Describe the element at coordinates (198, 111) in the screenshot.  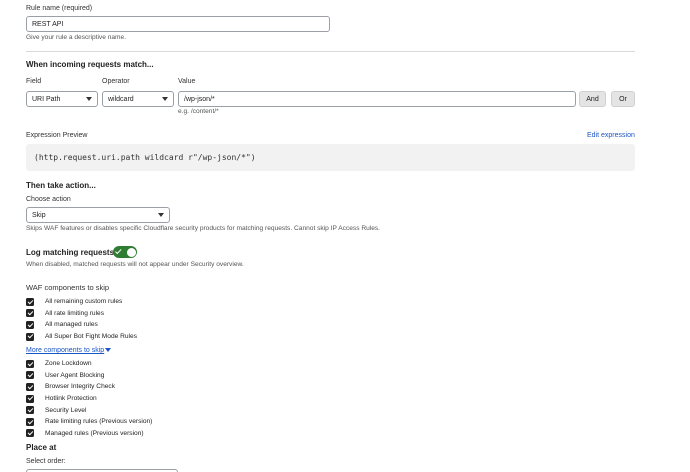
I see `value-example: e.g. /content/*` at that location.